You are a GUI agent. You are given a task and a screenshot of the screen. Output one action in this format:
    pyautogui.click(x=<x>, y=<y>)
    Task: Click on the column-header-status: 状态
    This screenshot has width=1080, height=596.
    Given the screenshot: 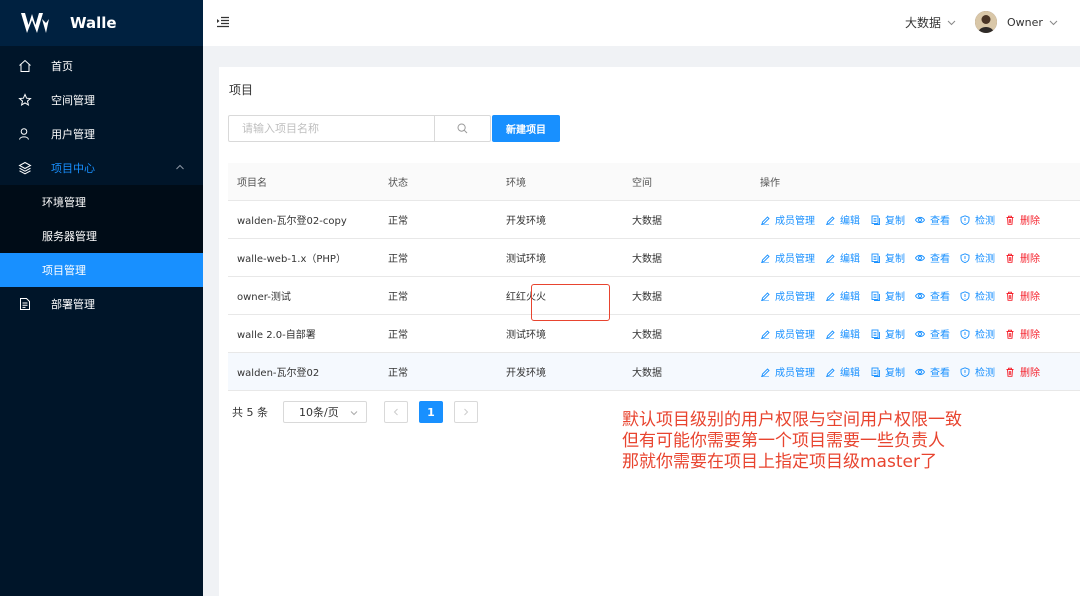 What is the action you would take?
    pyautogui.click(x=398, y=183)
    